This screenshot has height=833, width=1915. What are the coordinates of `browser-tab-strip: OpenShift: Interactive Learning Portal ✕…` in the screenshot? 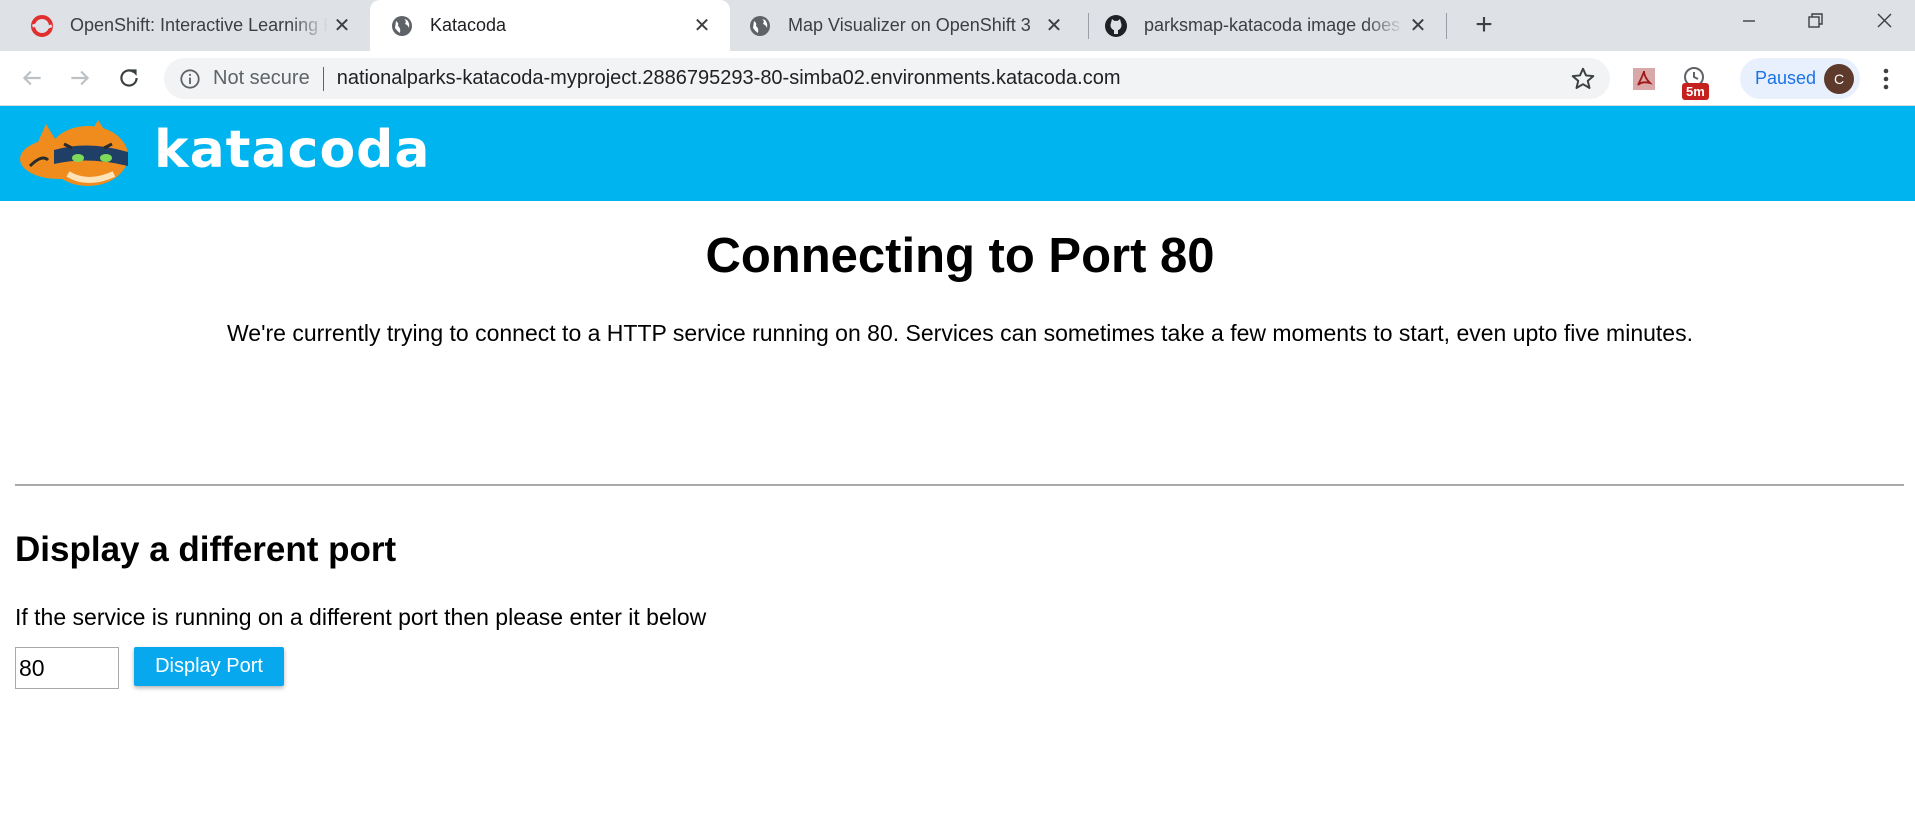 It's located at (957, 25).